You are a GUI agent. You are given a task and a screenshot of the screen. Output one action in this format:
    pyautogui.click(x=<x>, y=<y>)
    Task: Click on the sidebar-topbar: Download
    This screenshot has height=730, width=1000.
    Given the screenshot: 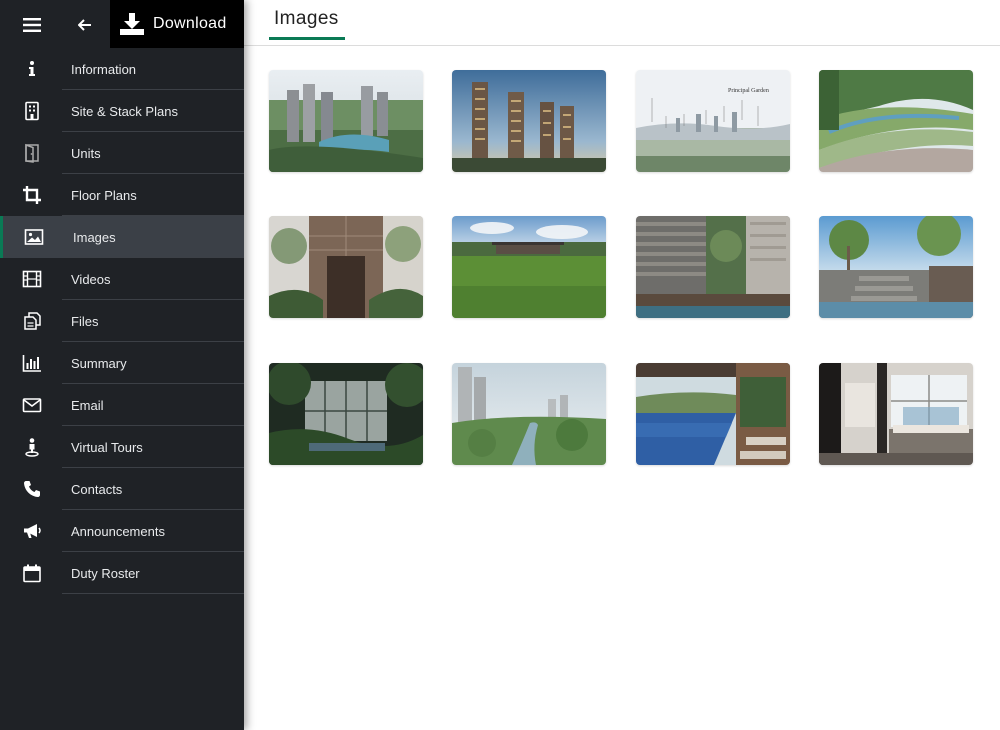 What is the action you would take?
    pyautogui.click(x=122, y=24)
    